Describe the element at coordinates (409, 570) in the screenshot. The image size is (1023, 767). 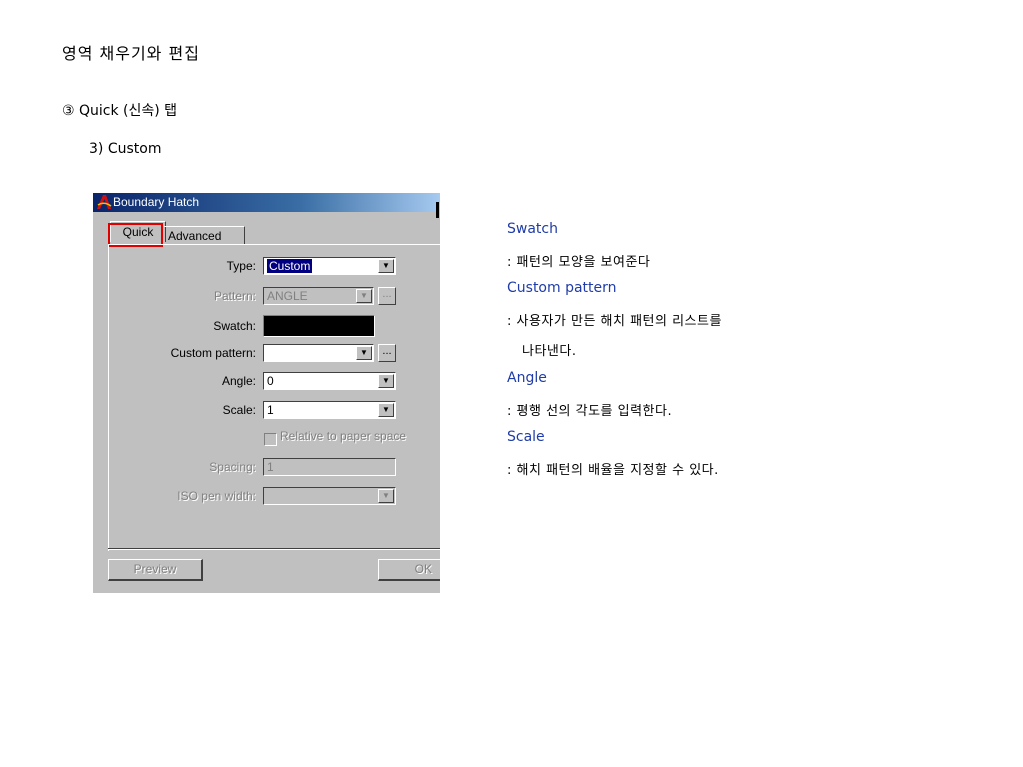
I see `ok-button: OK` at that location.